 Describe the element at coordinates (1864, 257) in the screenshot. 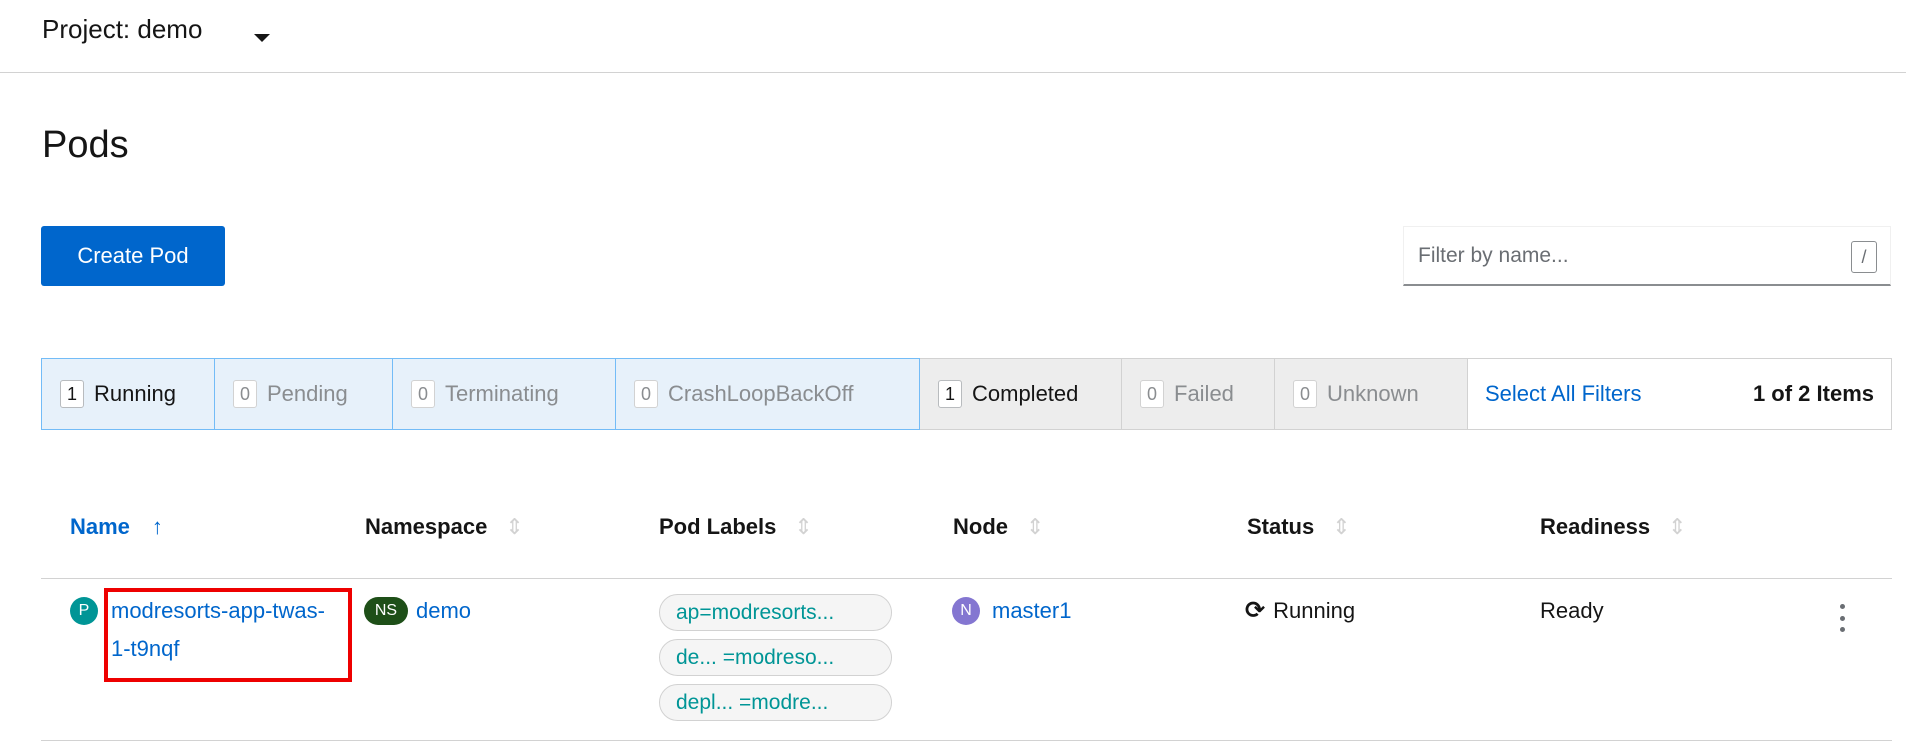

I see `keyboard-shortcut-icon: /` at that location.